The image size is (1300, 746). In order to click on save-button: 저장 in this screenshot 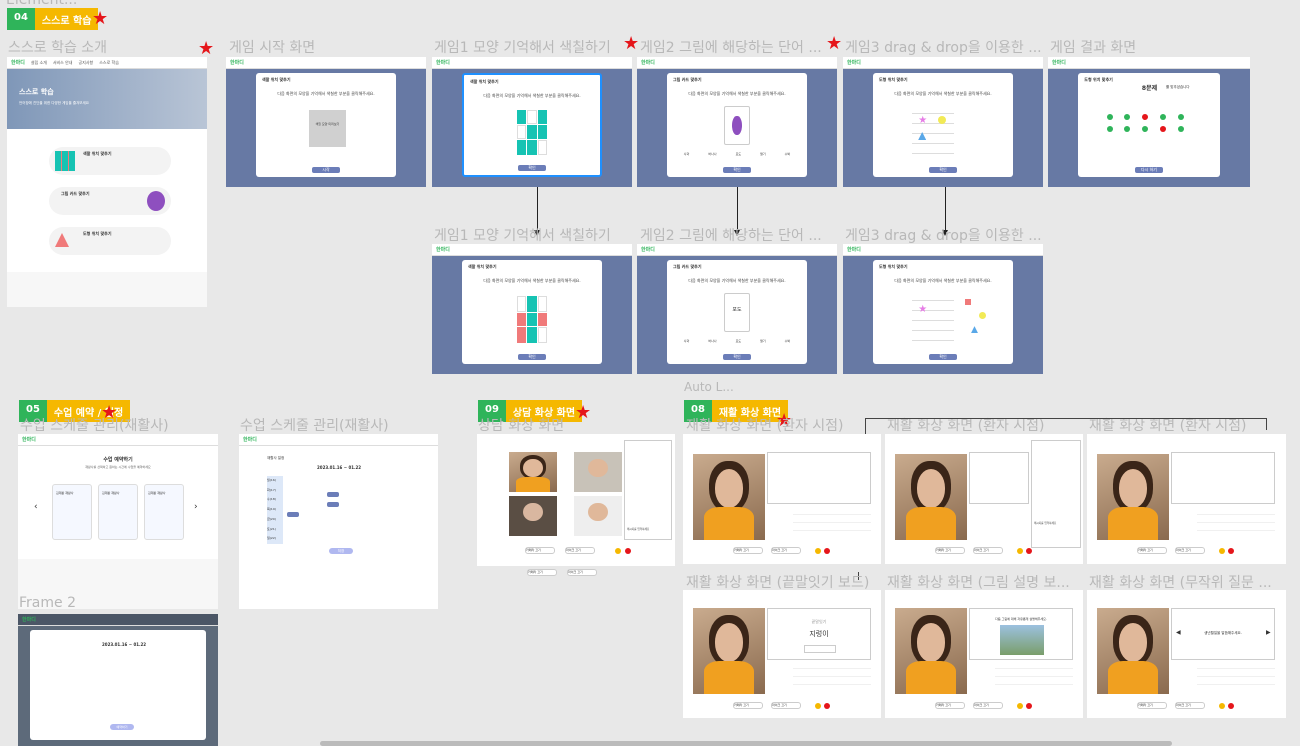, I will do `click(341, 551)`.